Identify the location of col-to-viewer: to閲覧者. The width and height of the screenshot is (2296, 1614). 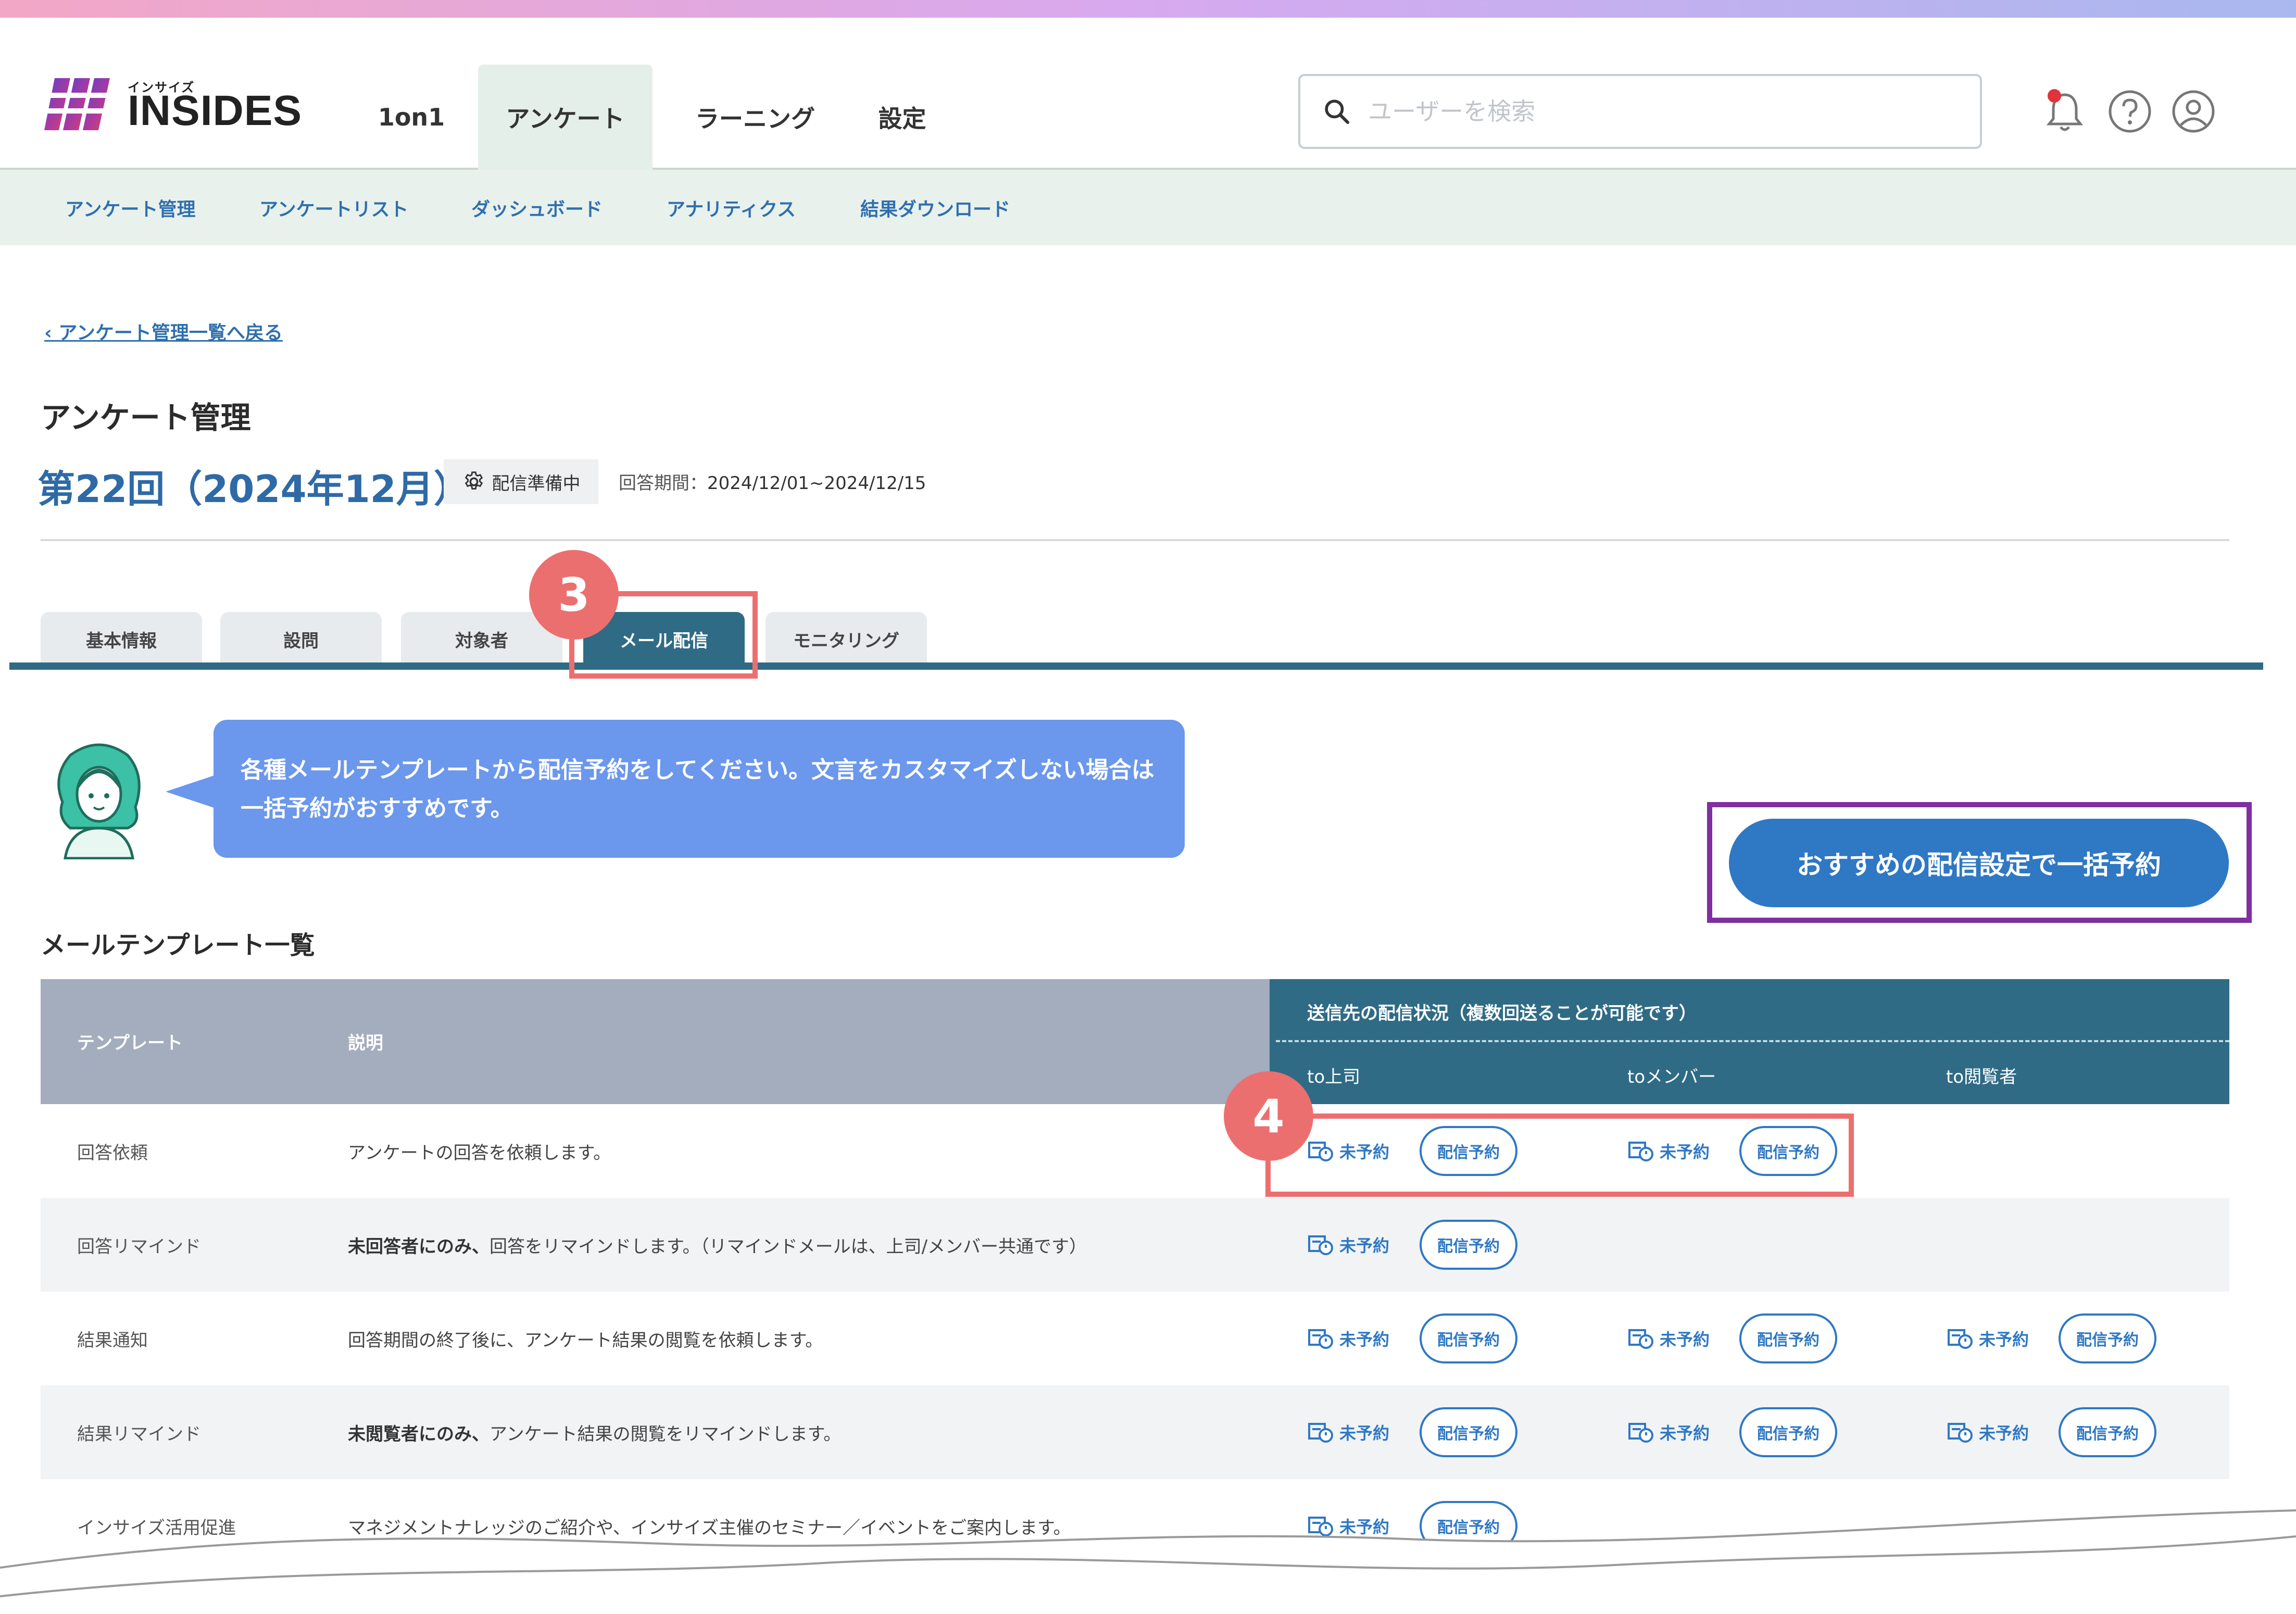
(1981, 1077).